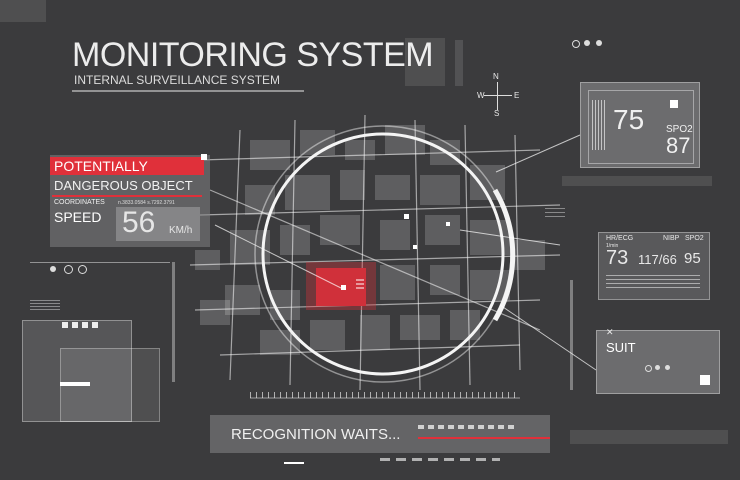 This screenshot has width=740, height=480. Describe the element at coordinates (671, 238) in the screenshot. I see `nibp-label: NIBP` at that location.